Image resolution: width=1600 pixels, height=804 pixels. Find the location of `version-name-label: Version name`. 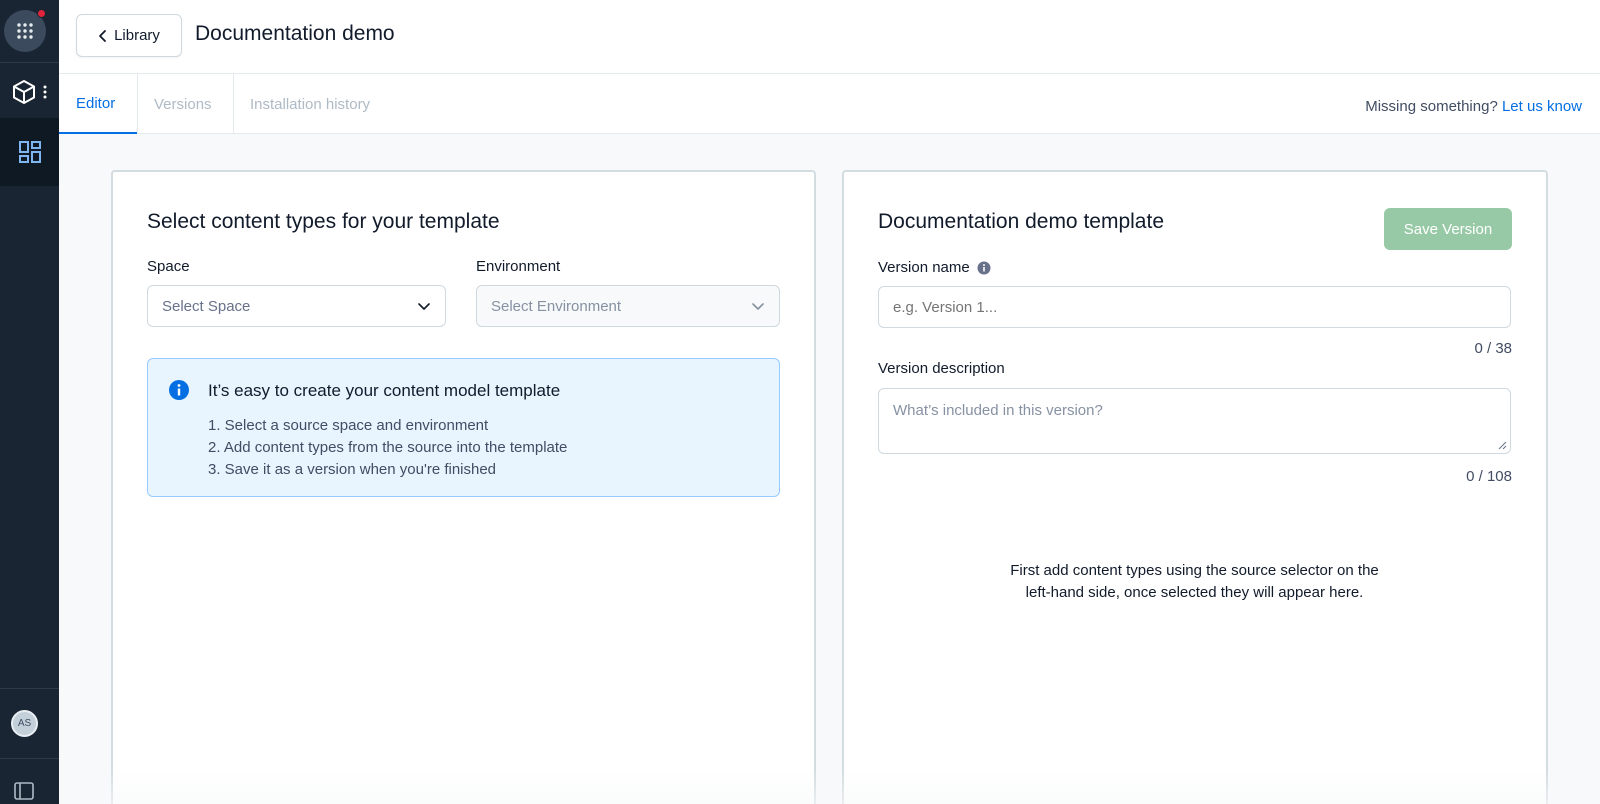

version-name-label: Version name is located at coordinates (924, 267).